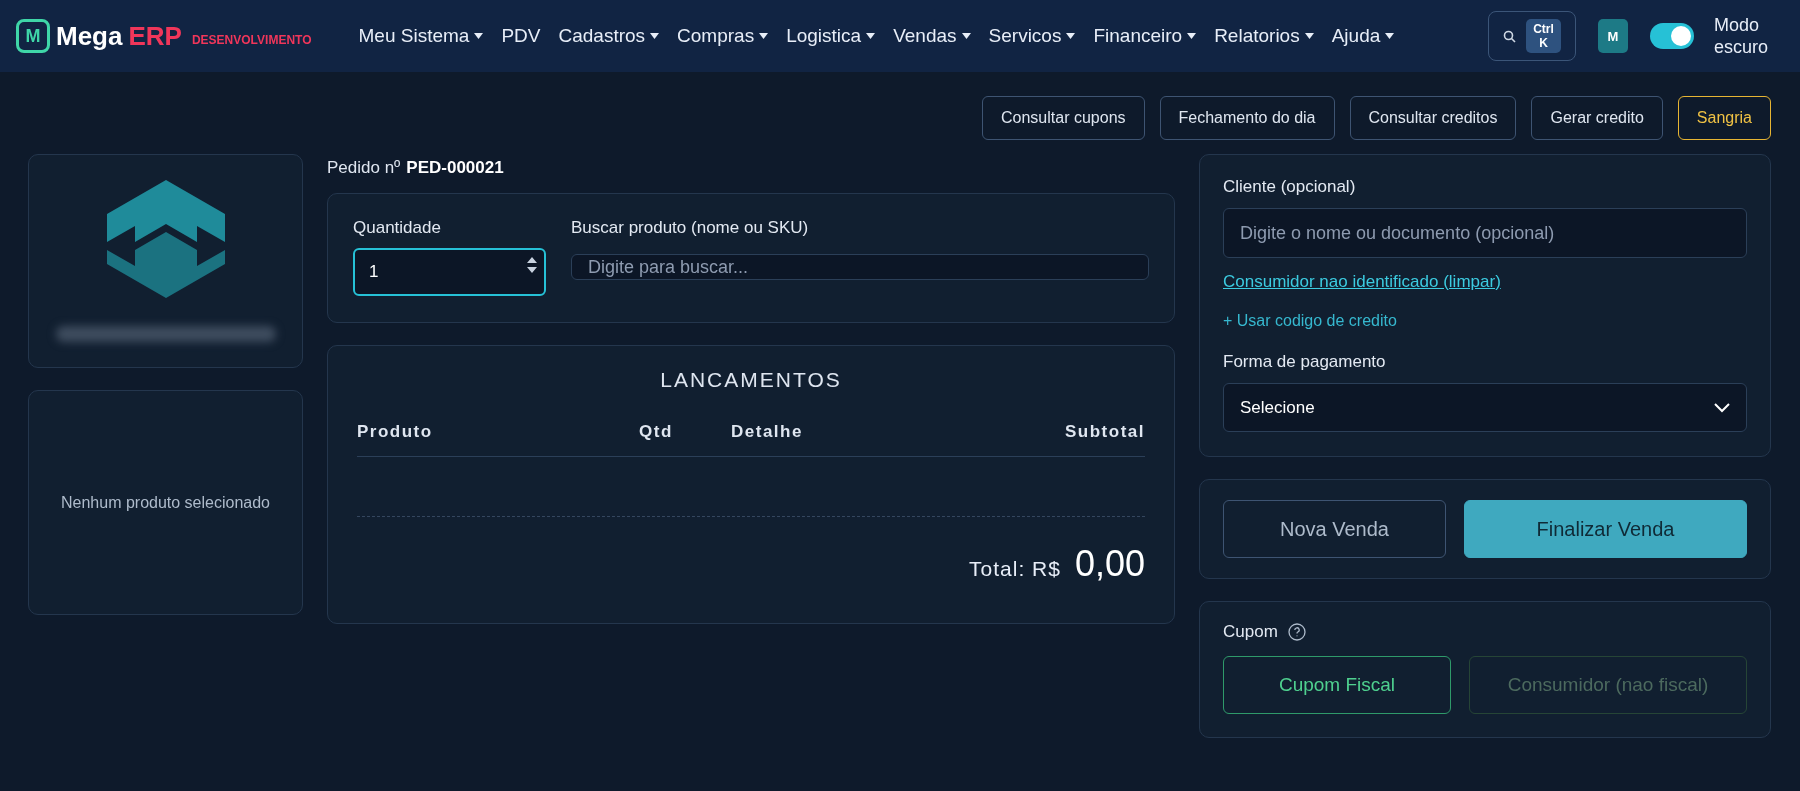  What do you see at coordinates (1305, 362) in the screenshot?
I see `field-label: Forma de pagamento` at bounding box center [1305, 362].